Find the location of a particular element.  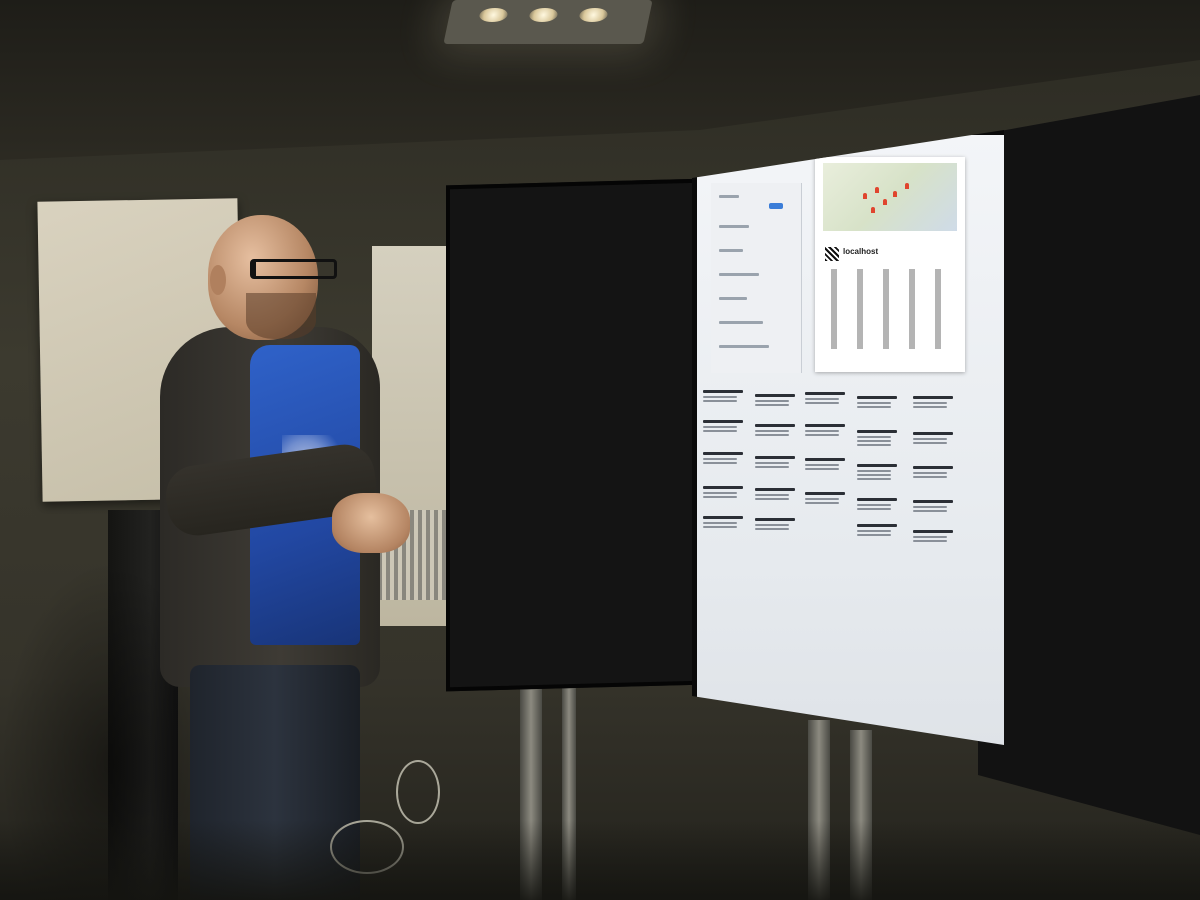

preview-directory-text is located at coordinates (890, 309).